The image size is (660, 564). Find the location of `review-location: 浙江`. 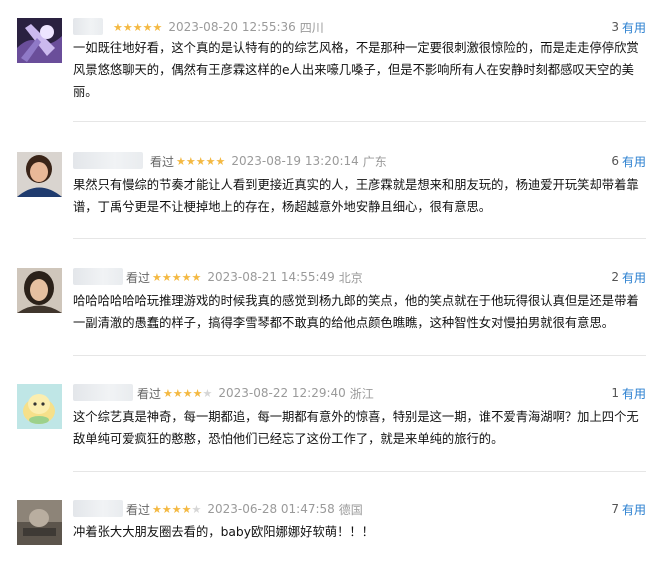

review-location: 浙江 is located at coordinates (361, 393).